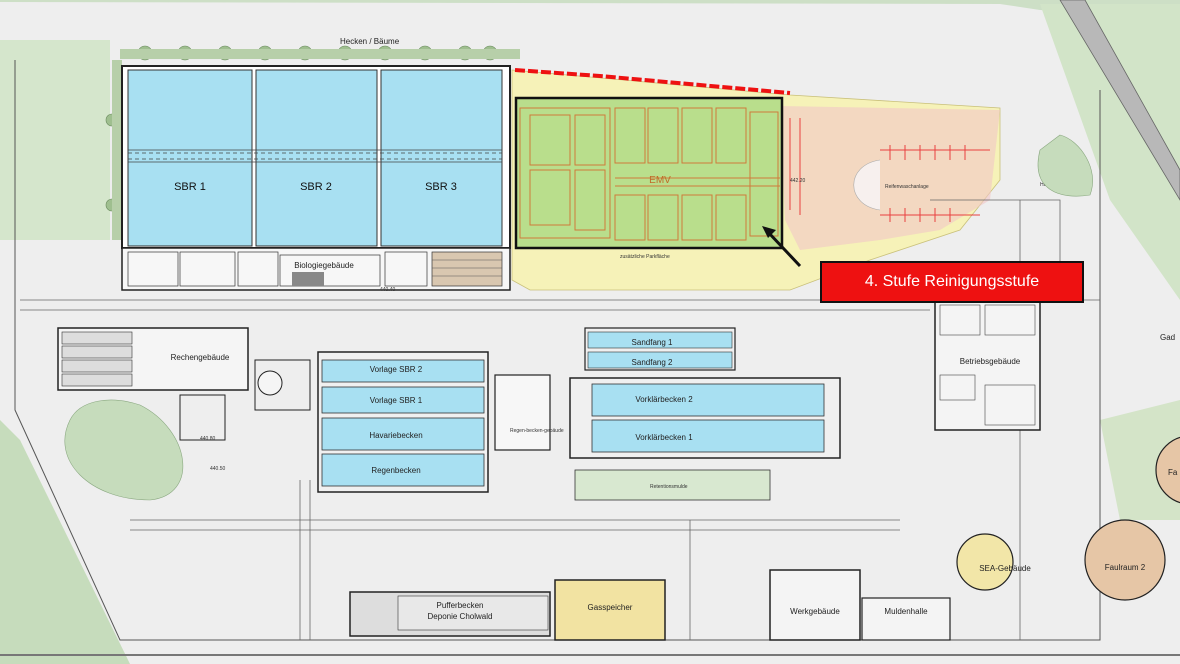 The height and width of the screenshot is (664, 1180). I want to click on werk-building, so click(815, 605).